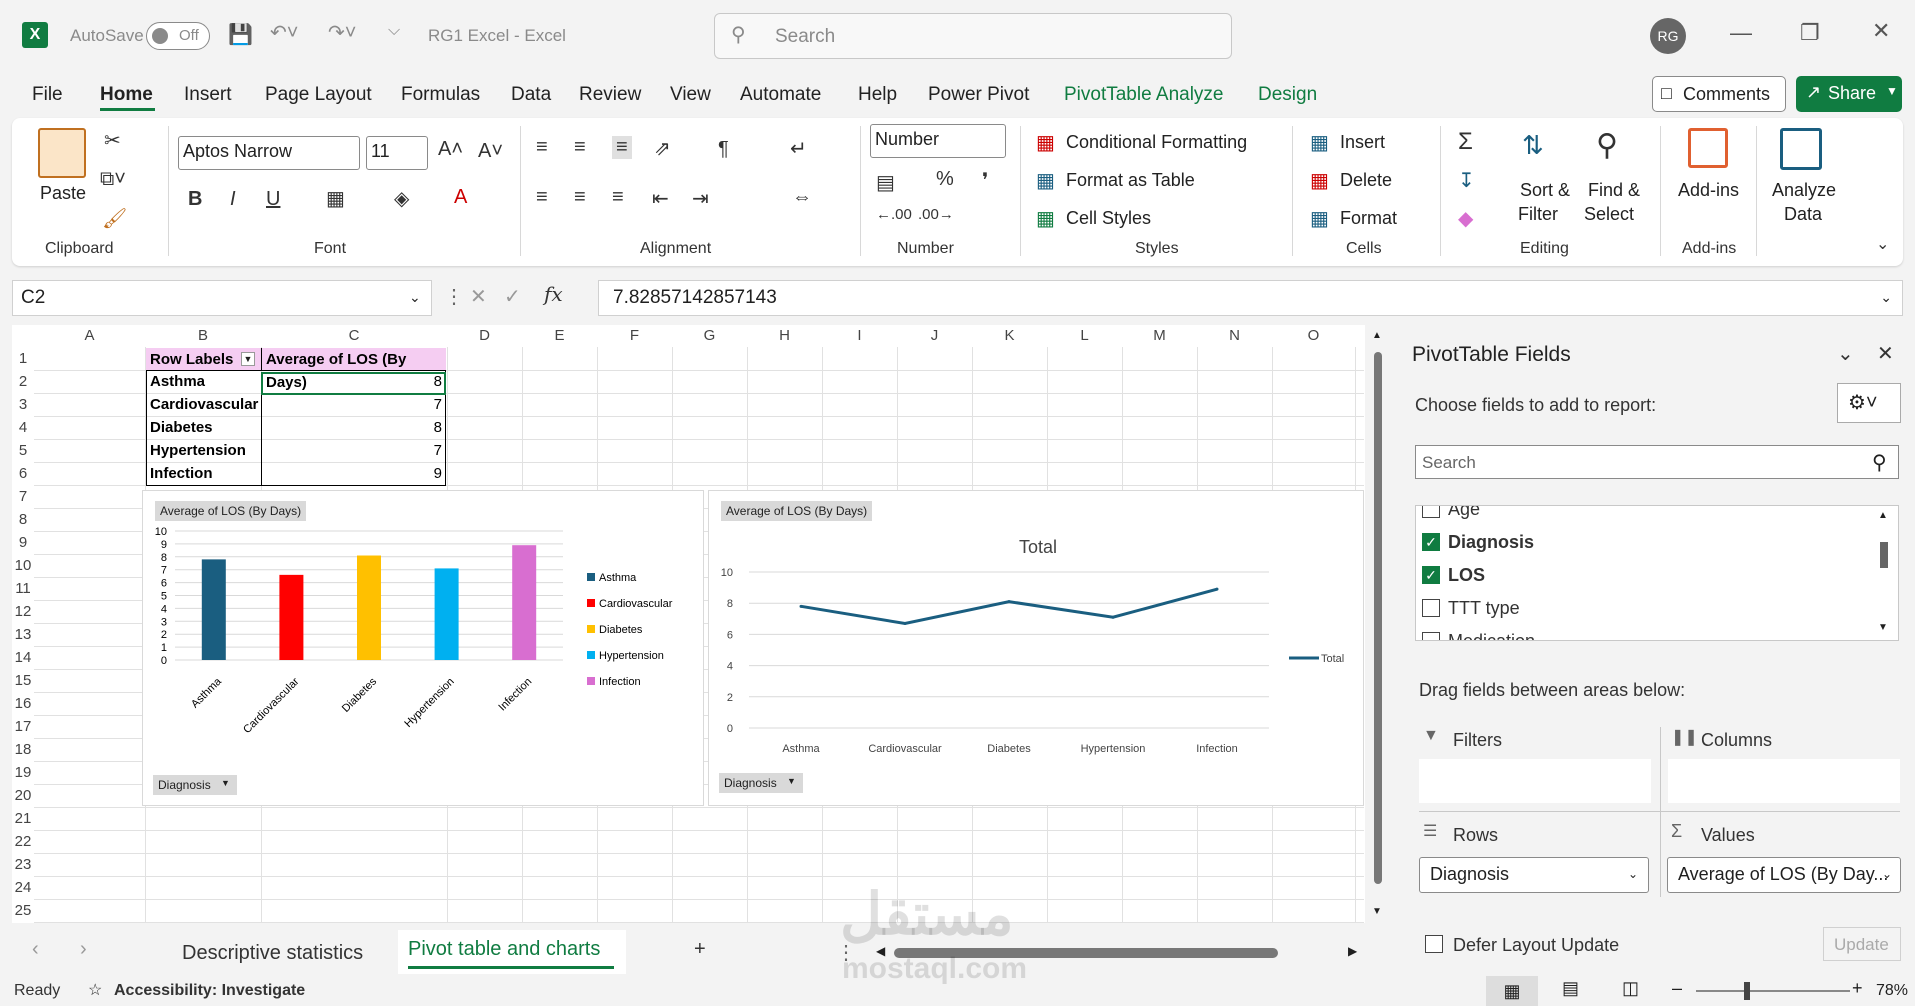  What do you see at coordinates (203, 336) in the screenshot?
I see `column-header: B` at bounding box center [203, 336].